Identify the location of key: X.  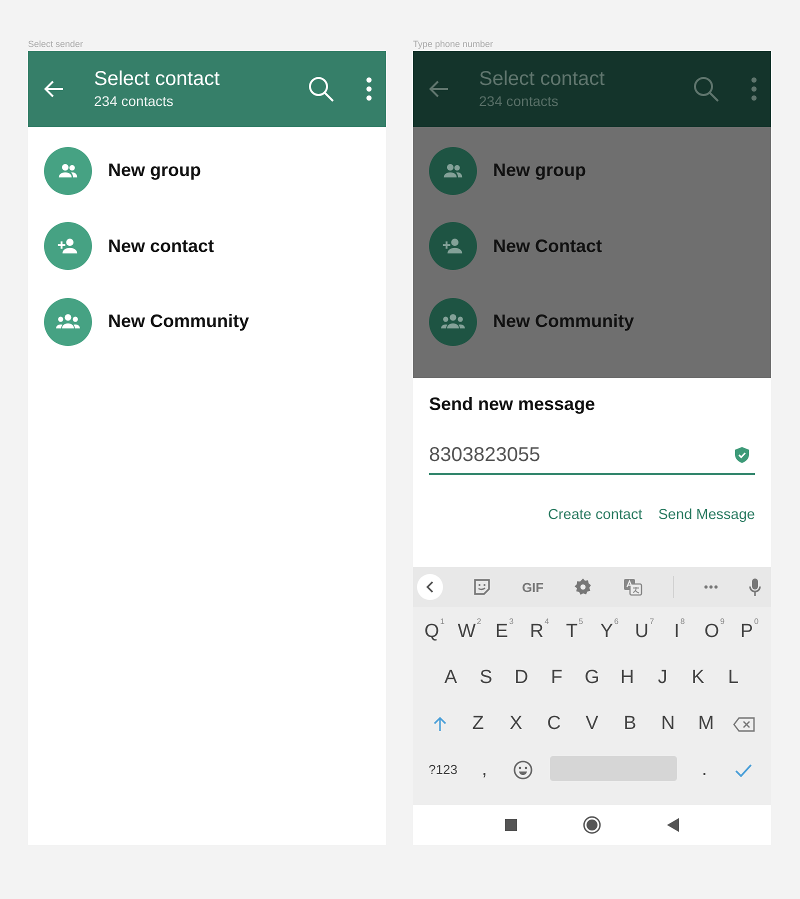
(516, 722).